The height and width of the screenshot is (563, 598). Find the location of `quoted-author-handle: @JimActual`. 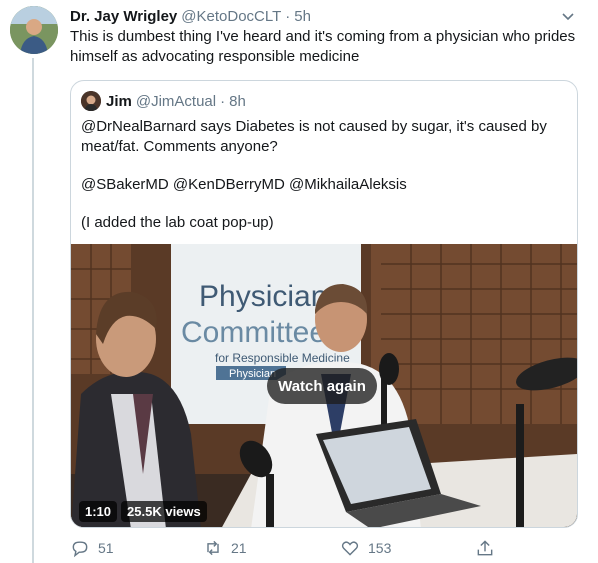

quoted-author-handle: @JimActual is located at coordinates (176, 101).